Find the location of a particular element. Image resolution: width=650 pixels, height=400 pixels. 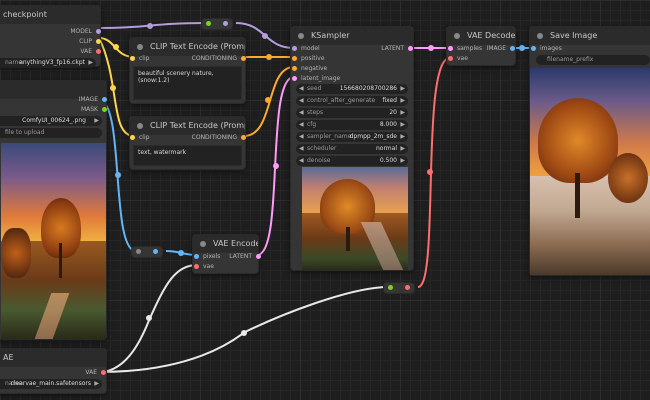

input-positive: positive is located at coordinates (308, 59).